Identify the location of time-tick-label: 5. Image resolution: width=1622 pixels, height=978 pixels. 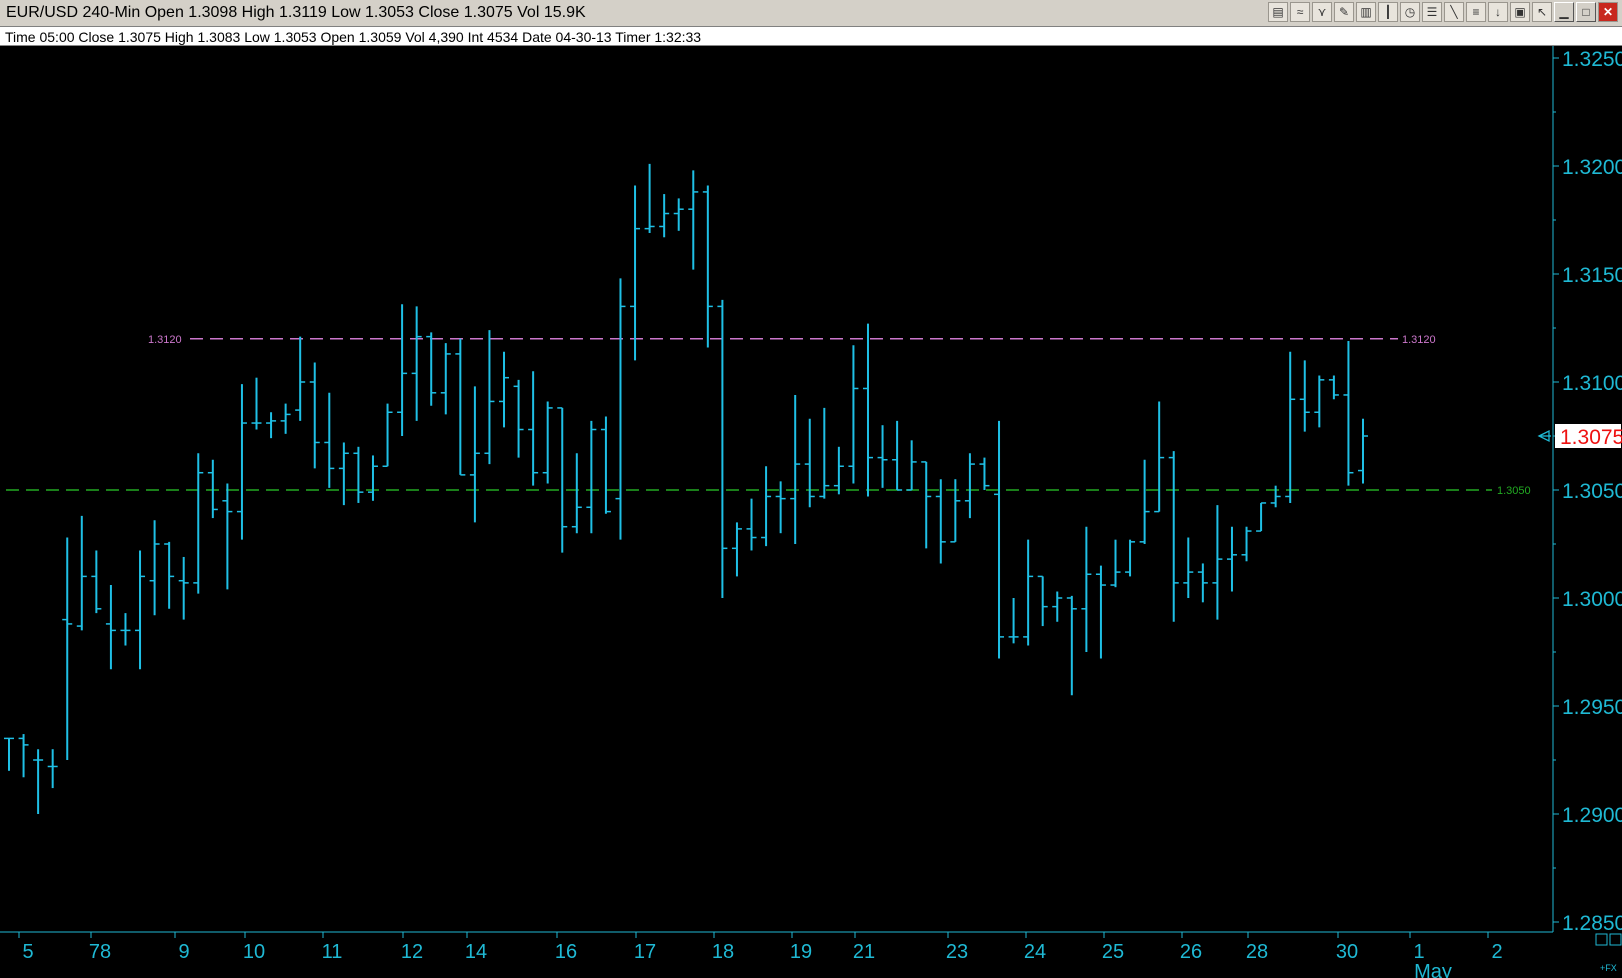
(27, 952).